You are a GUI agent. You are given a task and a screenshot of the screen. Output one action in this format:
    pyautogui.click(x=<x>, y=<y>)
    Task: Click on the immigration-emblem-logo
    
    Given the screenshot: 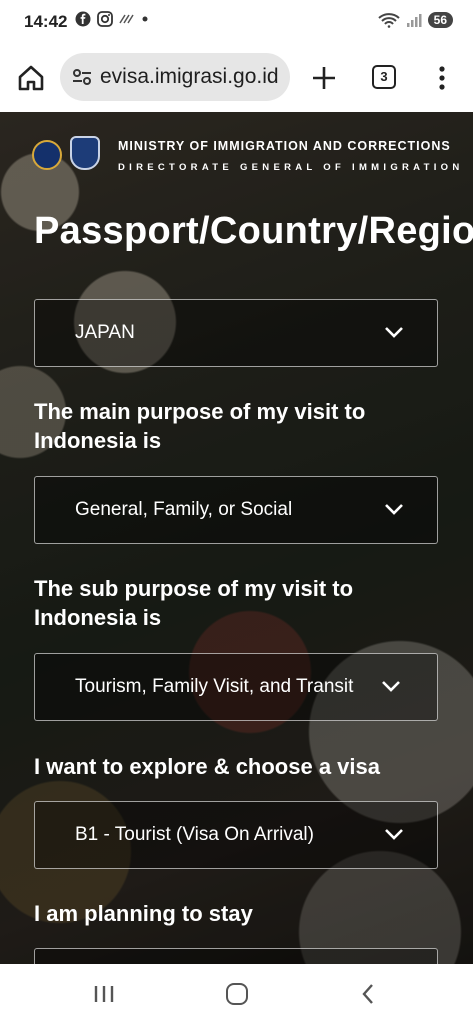 What is the action you would take?
    pyautogui.click(x=85, y=153)
    